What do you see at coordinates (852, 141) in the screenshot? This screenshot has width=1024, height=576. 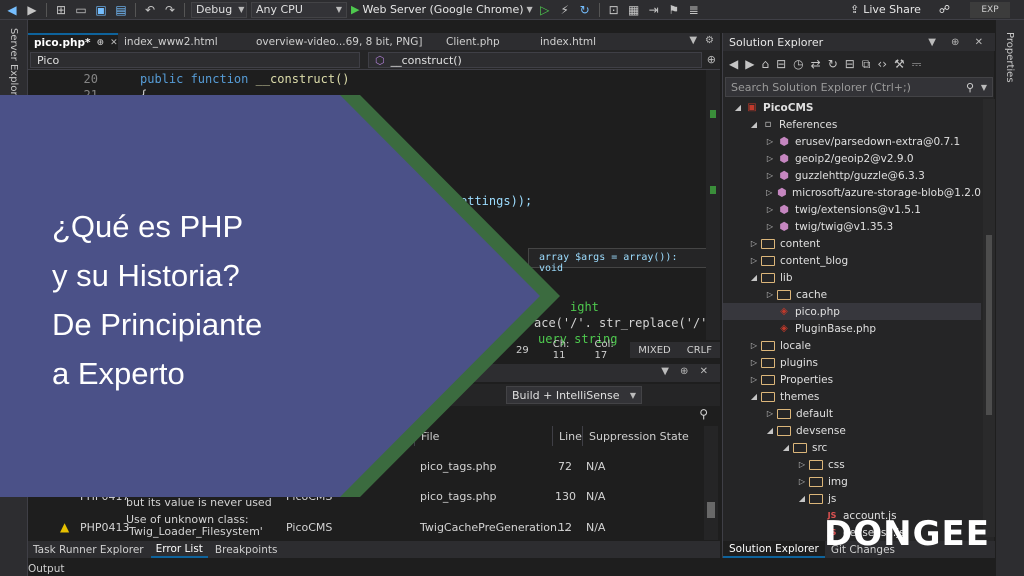 I see `tree-item: ▷ ⬢ erusev/parsedown-extra@0.7.1` at bounding box center [852, 141].